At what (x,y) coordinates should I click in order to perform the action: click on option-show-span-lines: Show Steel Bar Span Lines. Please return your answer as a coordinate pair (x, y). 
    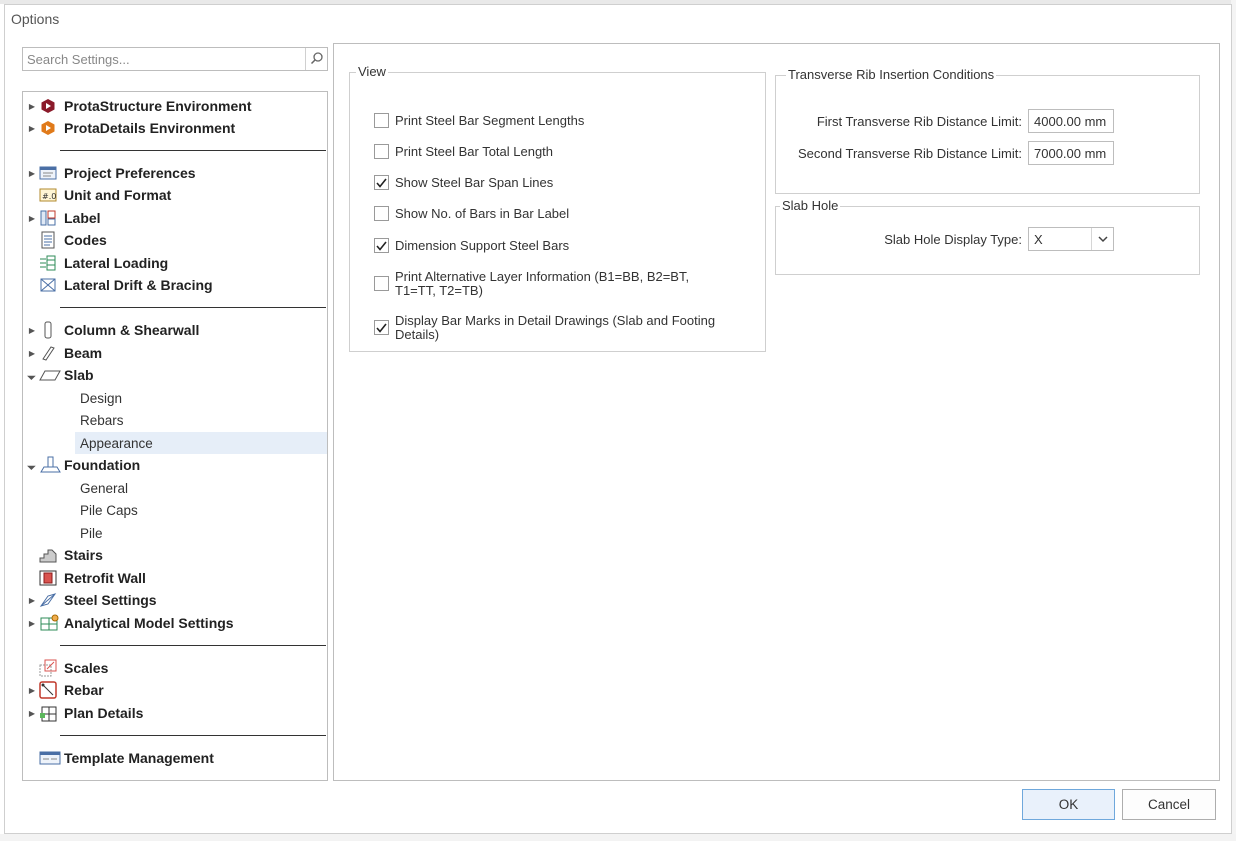
    Looking at the image, I should click on (463, 182).